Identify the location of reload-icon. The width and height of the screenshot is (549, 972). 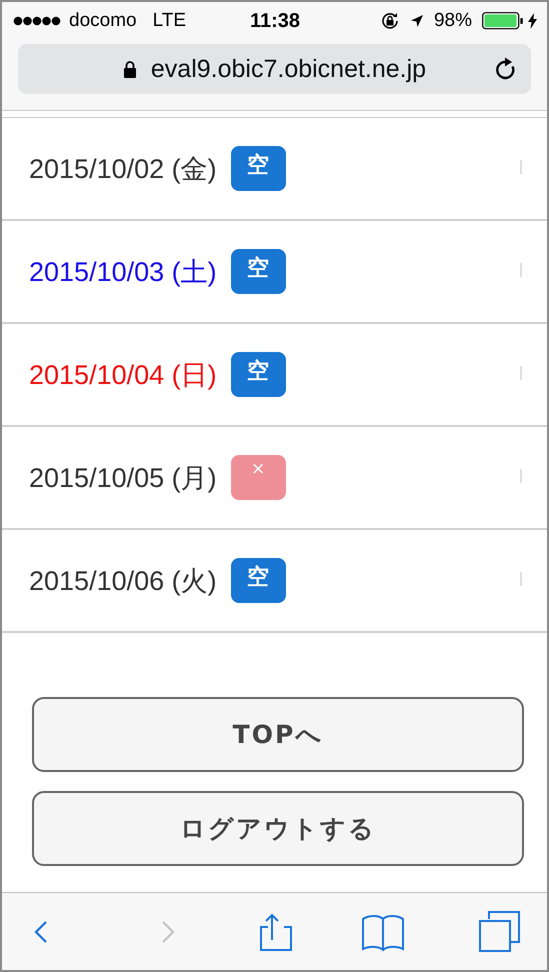
(506, 69).